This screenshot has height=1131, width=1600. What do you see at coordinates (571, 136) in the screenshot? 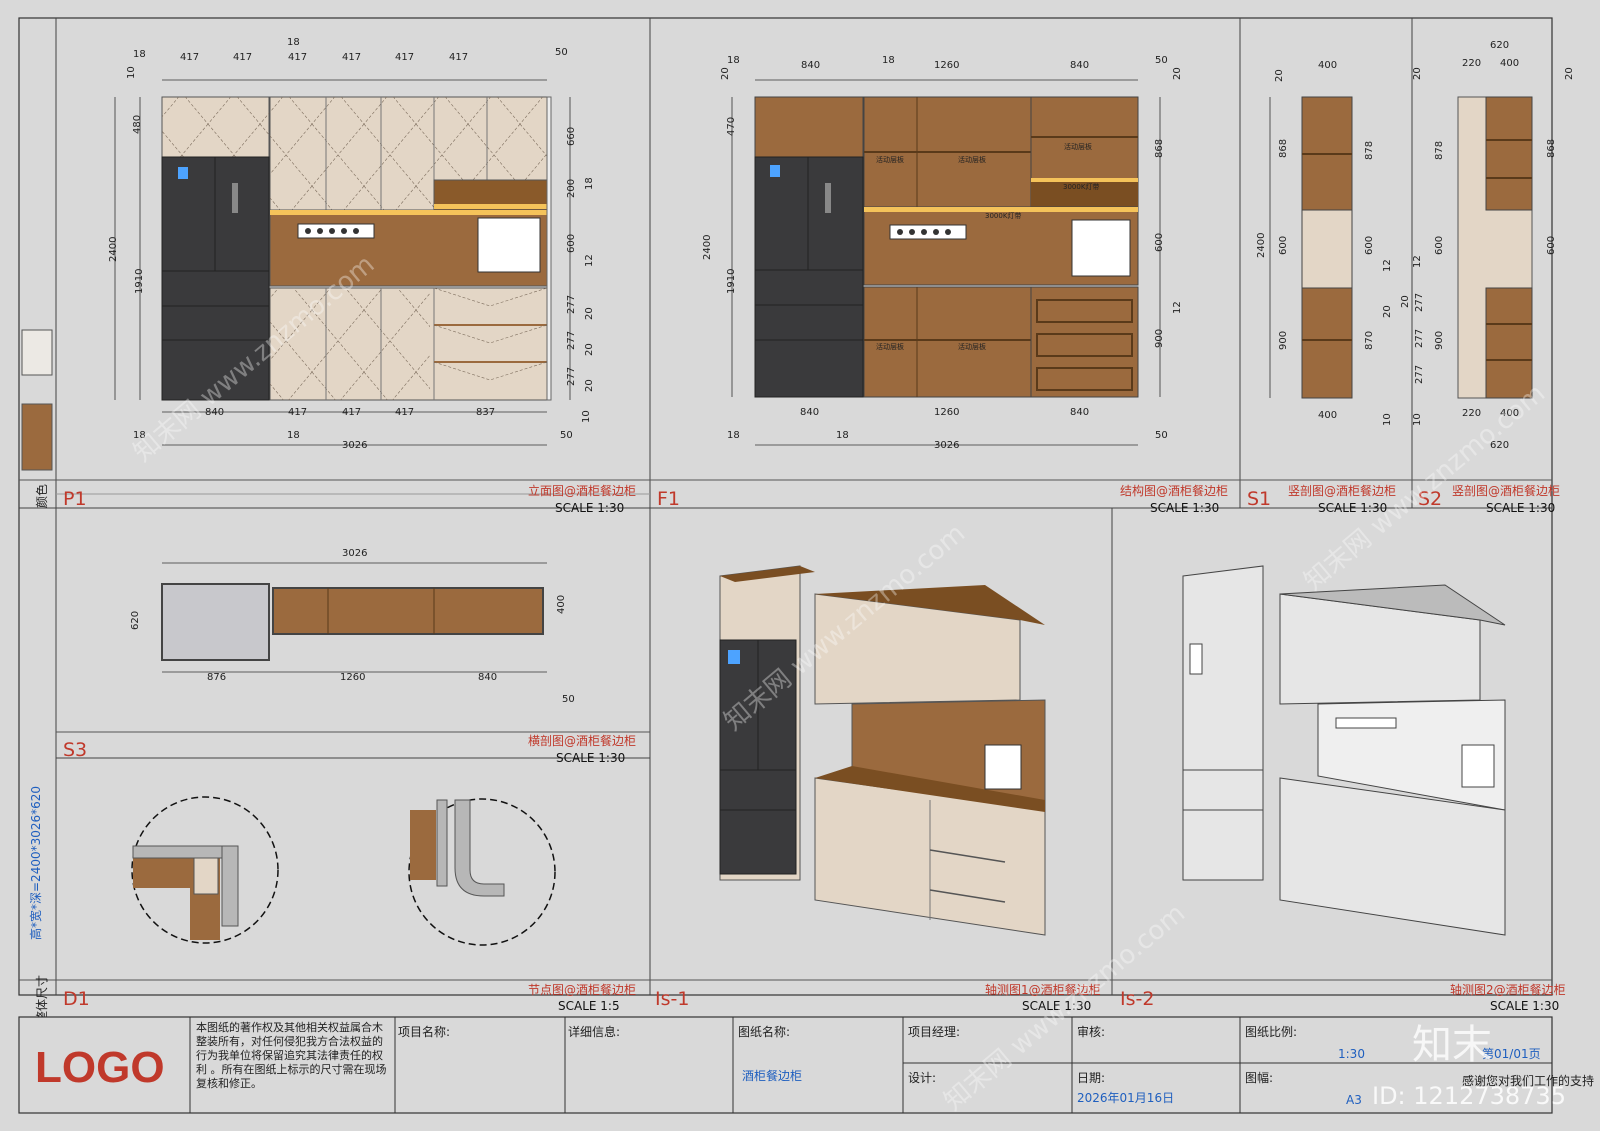
I see `svg-text: 660` at bounding box center [571, 136].